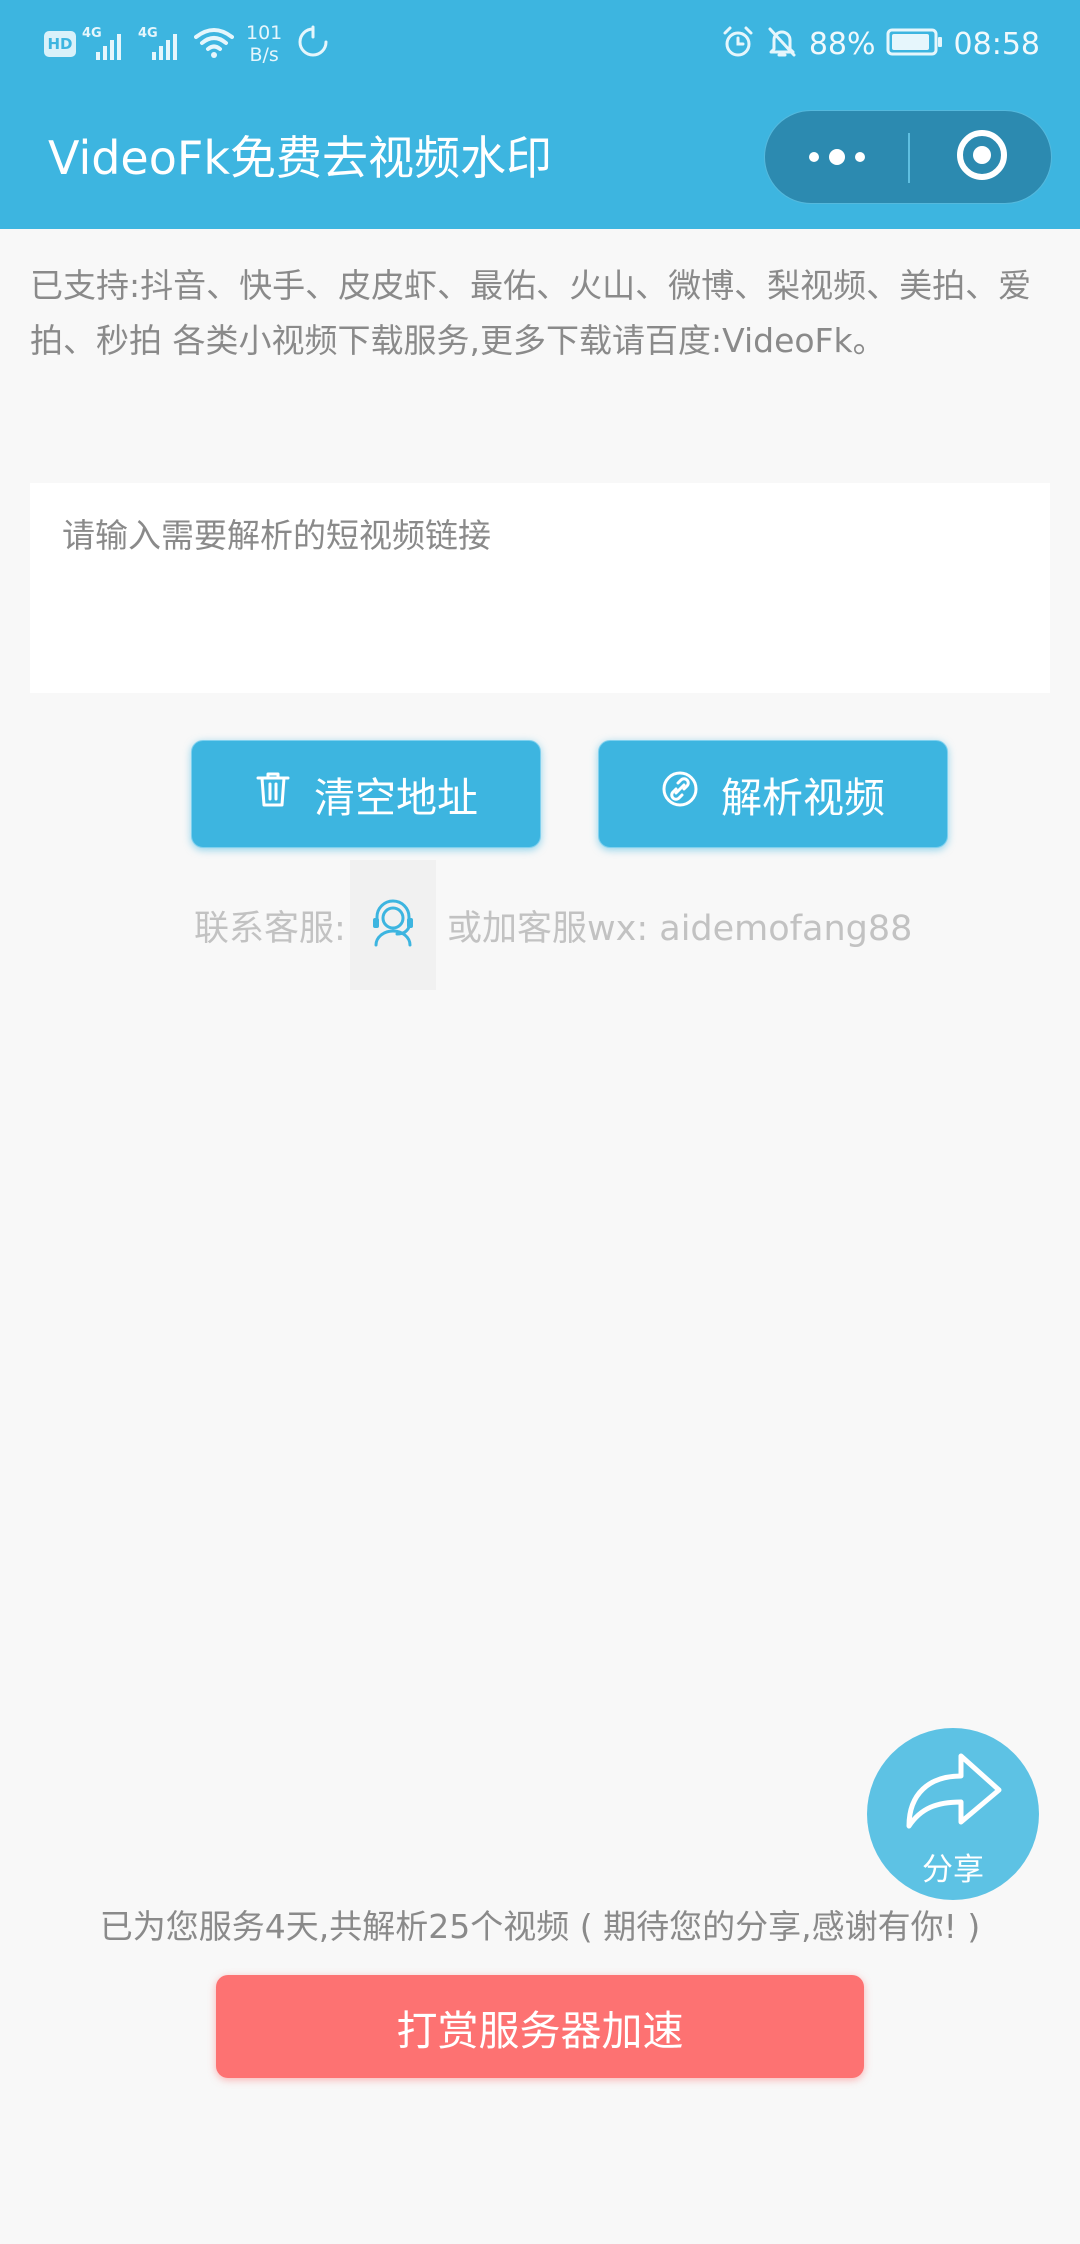 This screenshot has width=1080, height=2244. Describe the element at coordinates (680, 794) in the screenshot. I see `link-icon` at that location.